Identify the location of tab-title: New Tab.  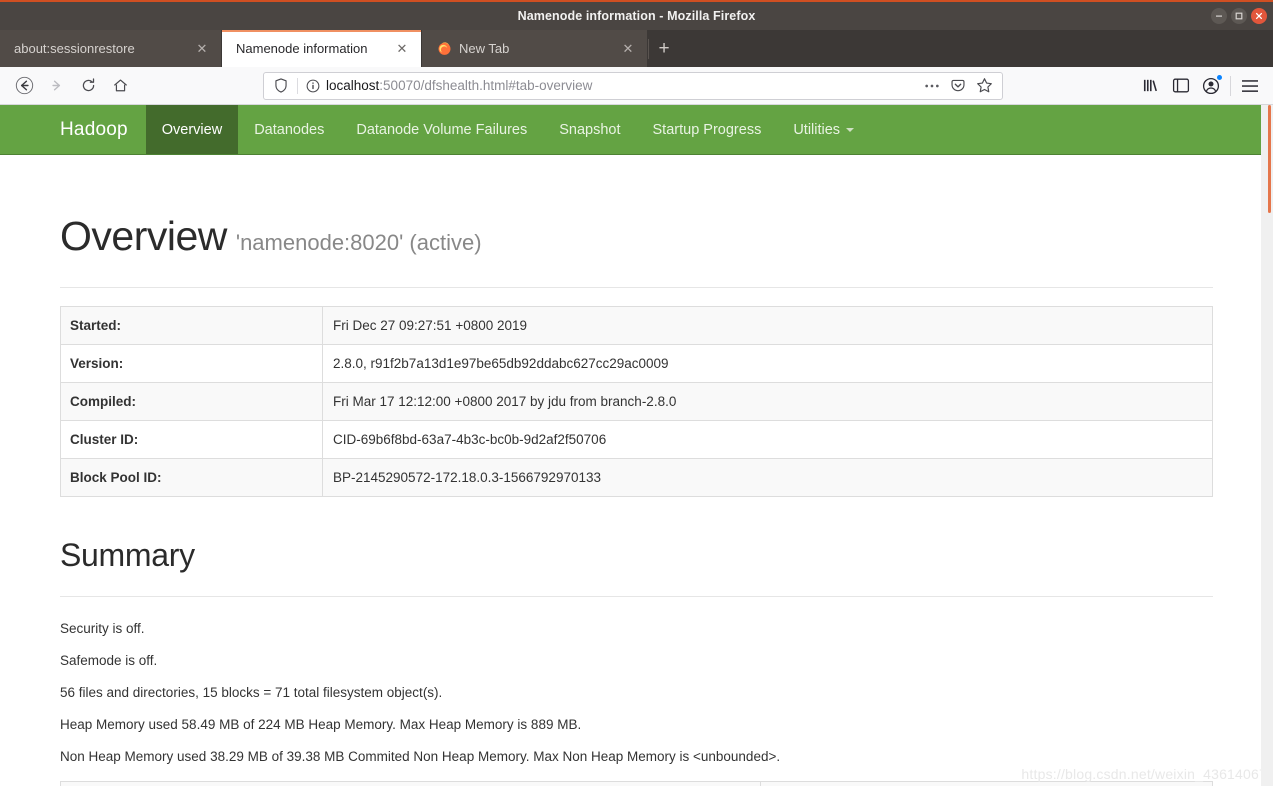
(484, 48).